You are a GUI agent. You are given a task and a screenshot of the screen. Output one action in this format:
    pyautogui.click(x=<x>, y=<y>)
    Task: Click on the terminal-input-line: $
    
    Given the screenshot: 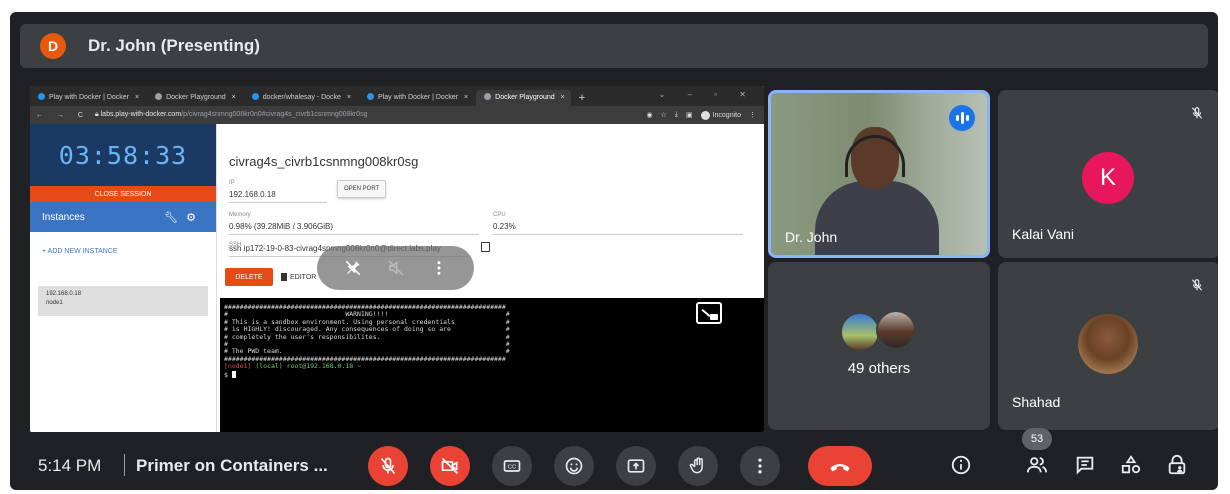 What is the action you would take?
    pyautogui.click(x=494, y=374)
    